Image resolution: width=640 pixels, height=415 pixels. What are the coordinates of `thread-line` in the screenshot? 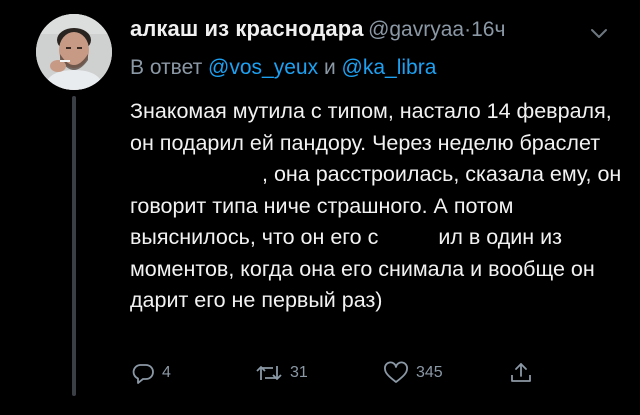 It's located at (74, 246).